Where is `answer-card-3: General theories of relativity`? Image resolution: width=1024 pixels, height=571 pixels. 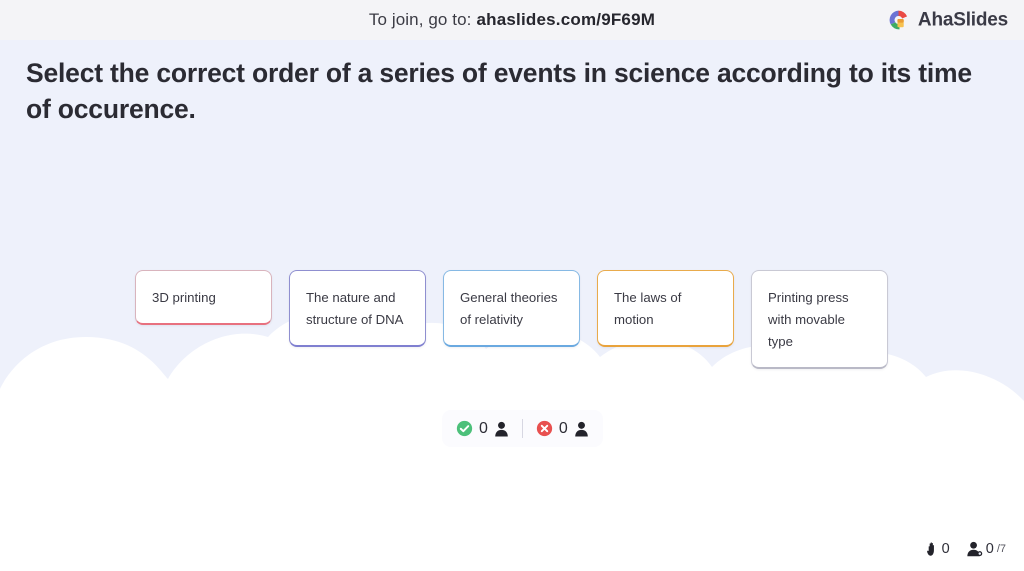 answer-card-3: General theories of relativity is located at coordinates (511, 308).